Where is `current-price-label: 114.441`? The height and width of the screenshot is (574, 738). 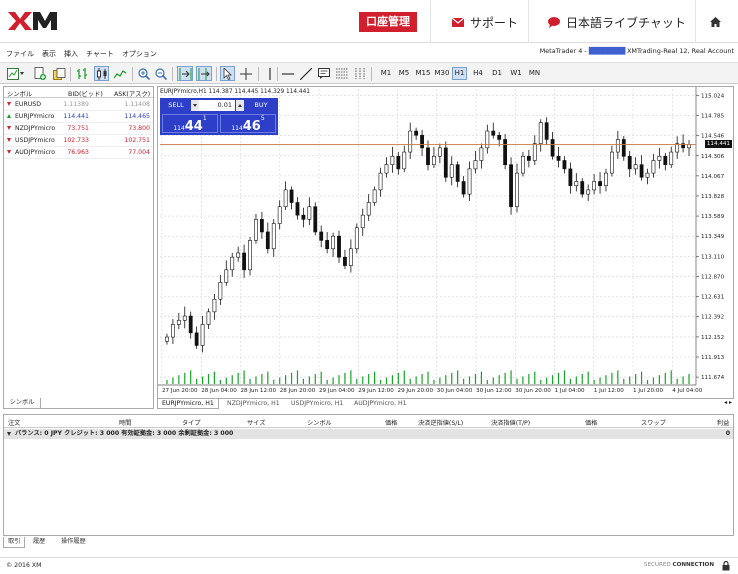
current-price-label: 114.441 is located at coordinates (718, 144).